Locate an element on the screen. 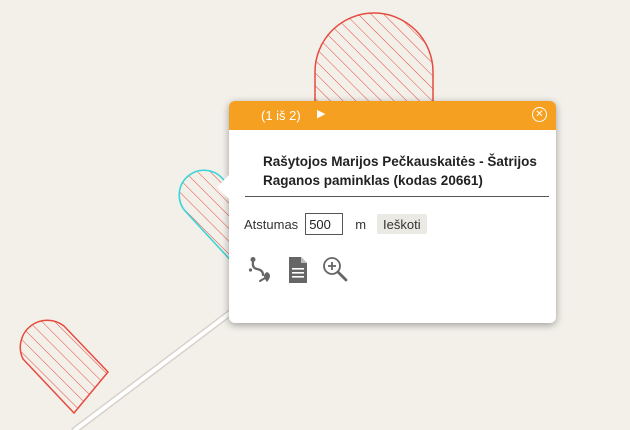  search-button: Ieškoti is located at coordinates (402, 224).